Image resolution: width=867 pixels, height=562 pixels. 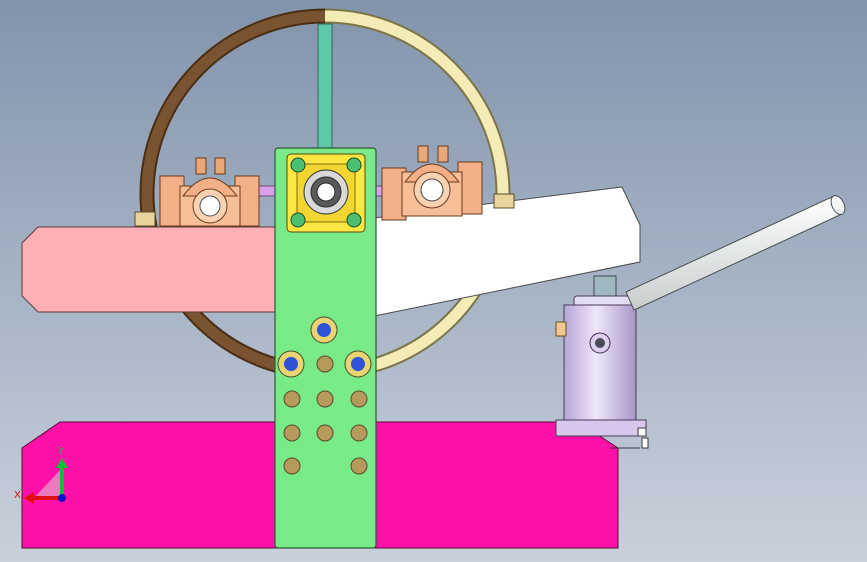 What do you see at coordinates (736, 252) in the screenshot?
I see `jack-handle` at bounding box center [736, 252].